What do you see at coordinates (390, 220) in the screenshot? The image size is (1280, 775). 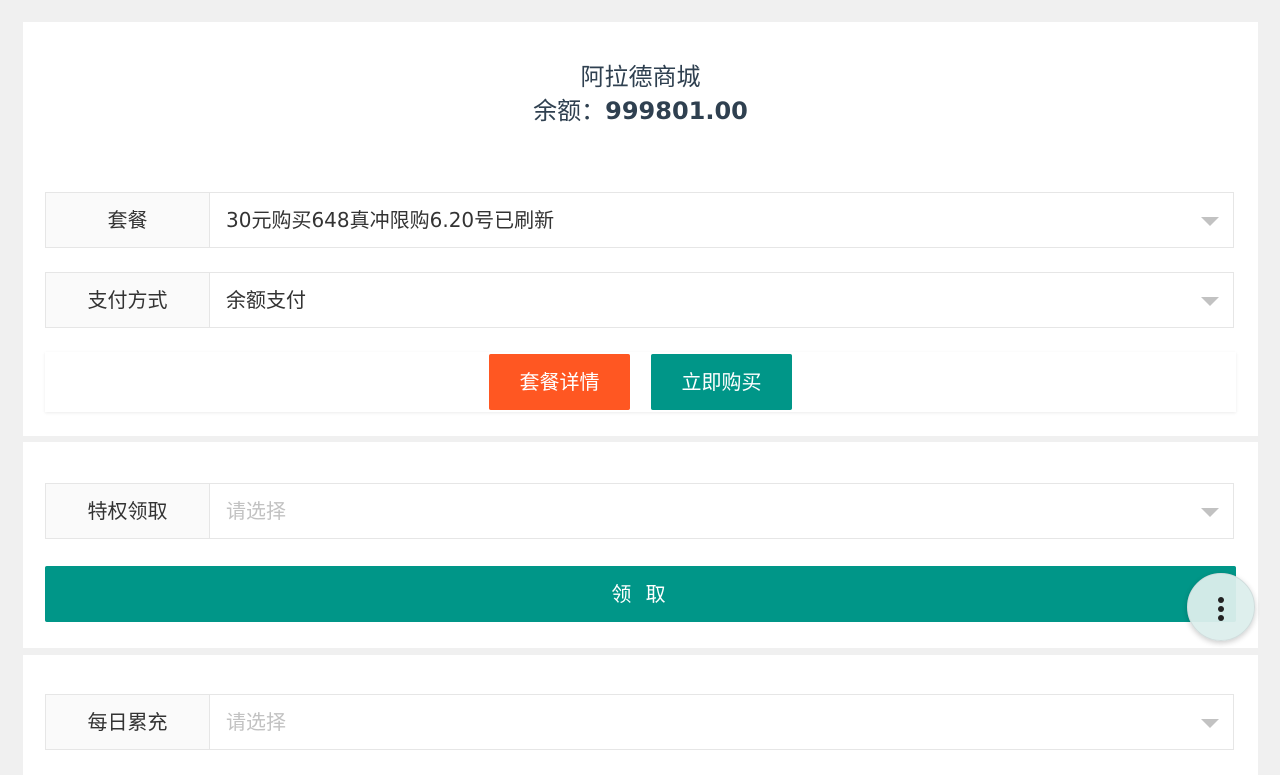 I see `package-value: 30元购买648真冲限购6.20号已刷新` at bounding box center [390, 220].